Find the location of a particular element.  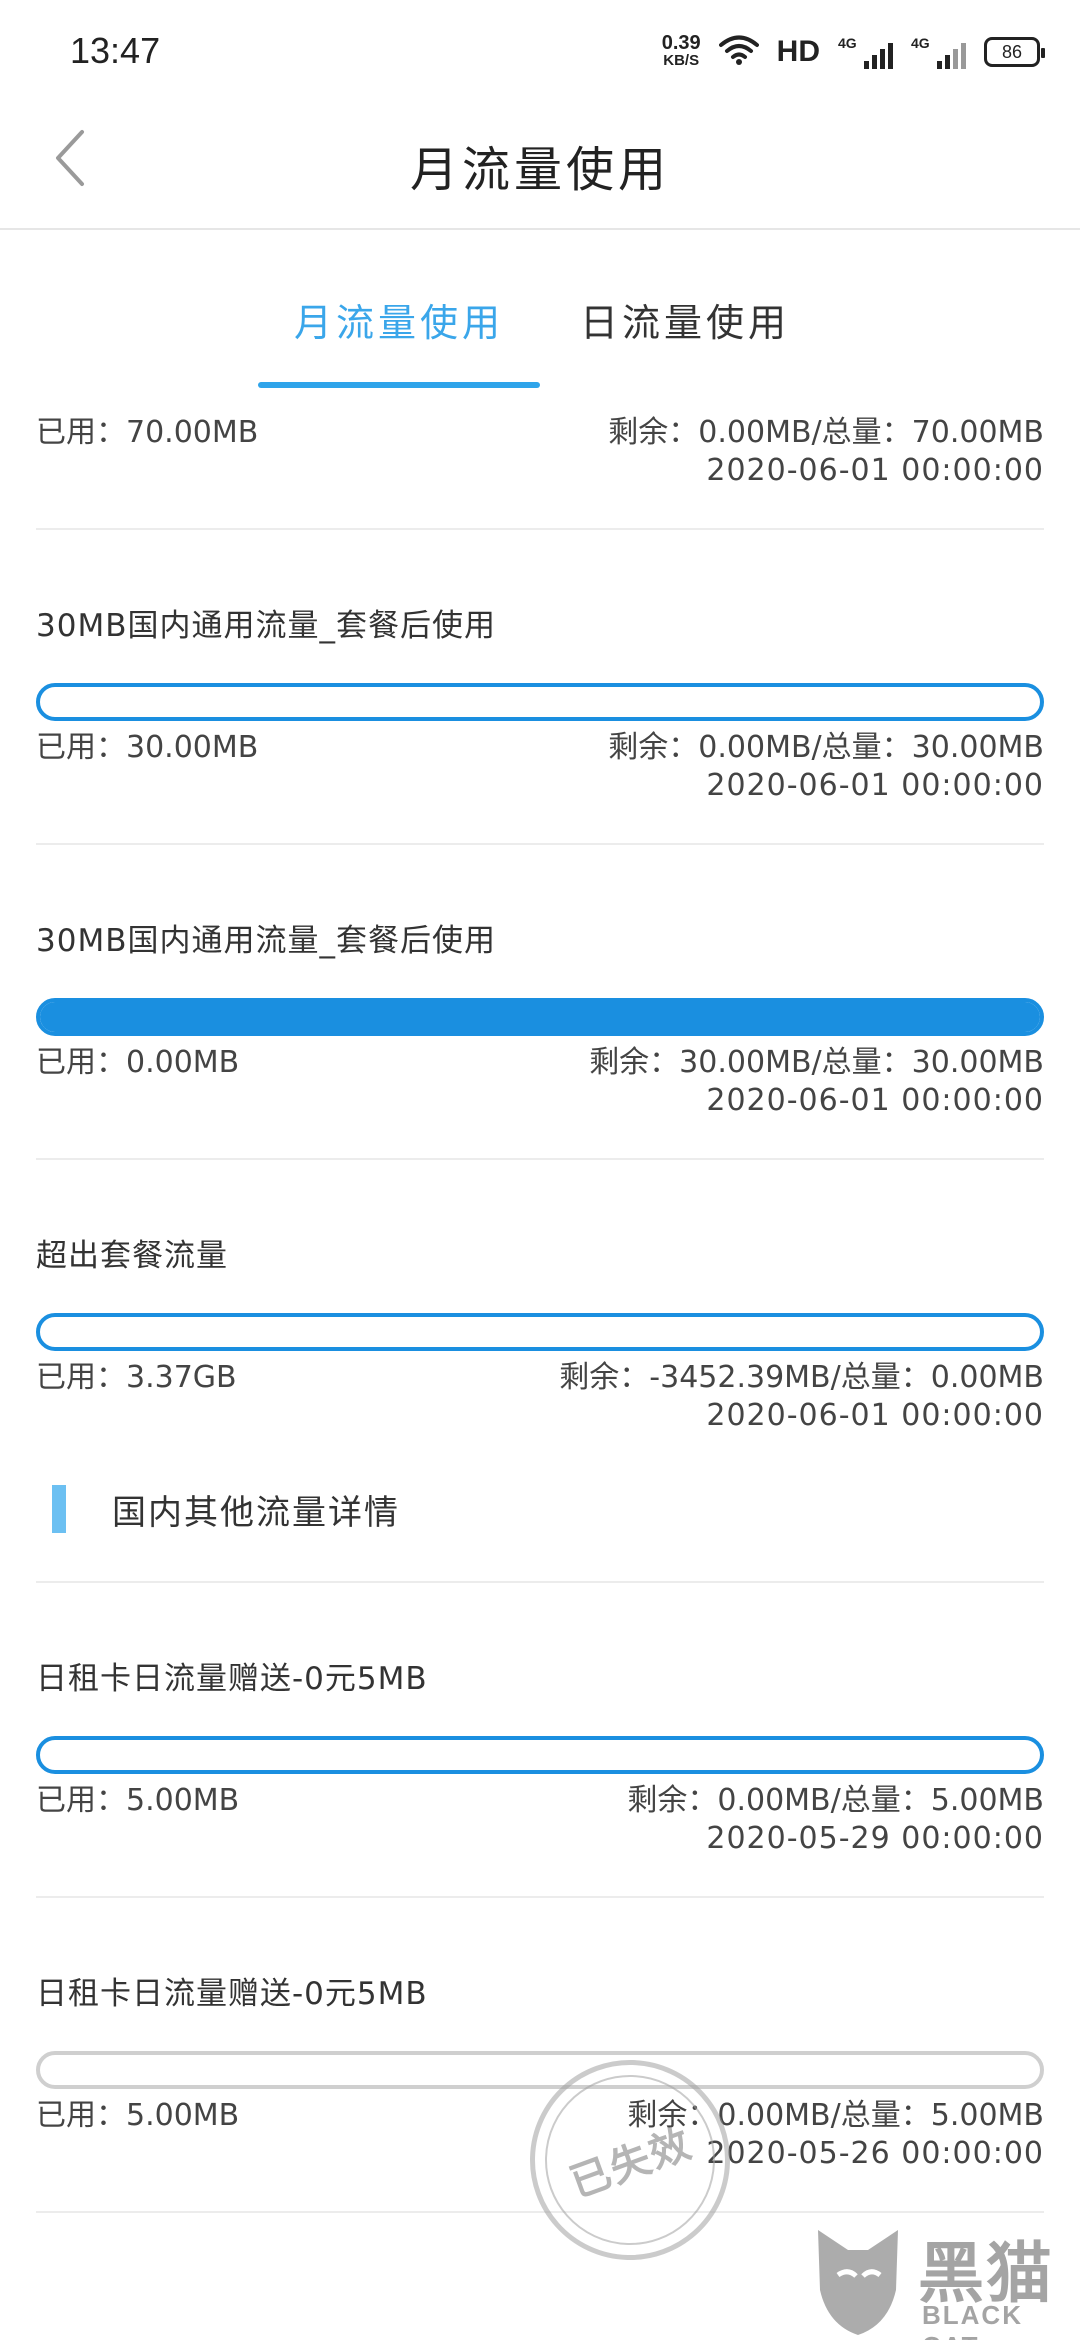

hd-voice-indicator: HD is located at coordinates (798, 51).